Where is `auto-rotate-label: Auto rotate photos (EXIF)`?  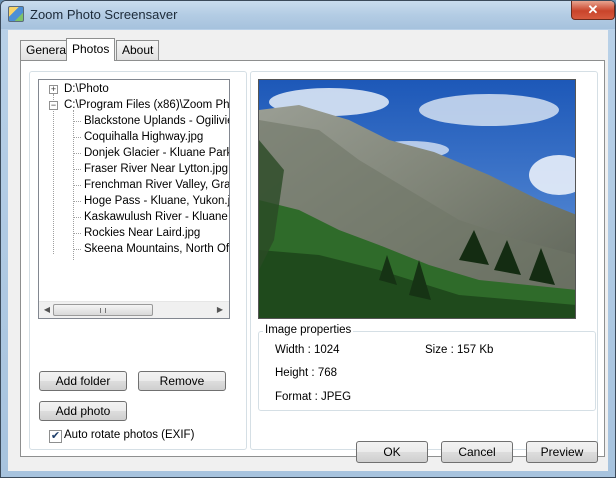 auto-rotate-label: Auto rotate photos (EXIF) is located at coordinates (129, 435).